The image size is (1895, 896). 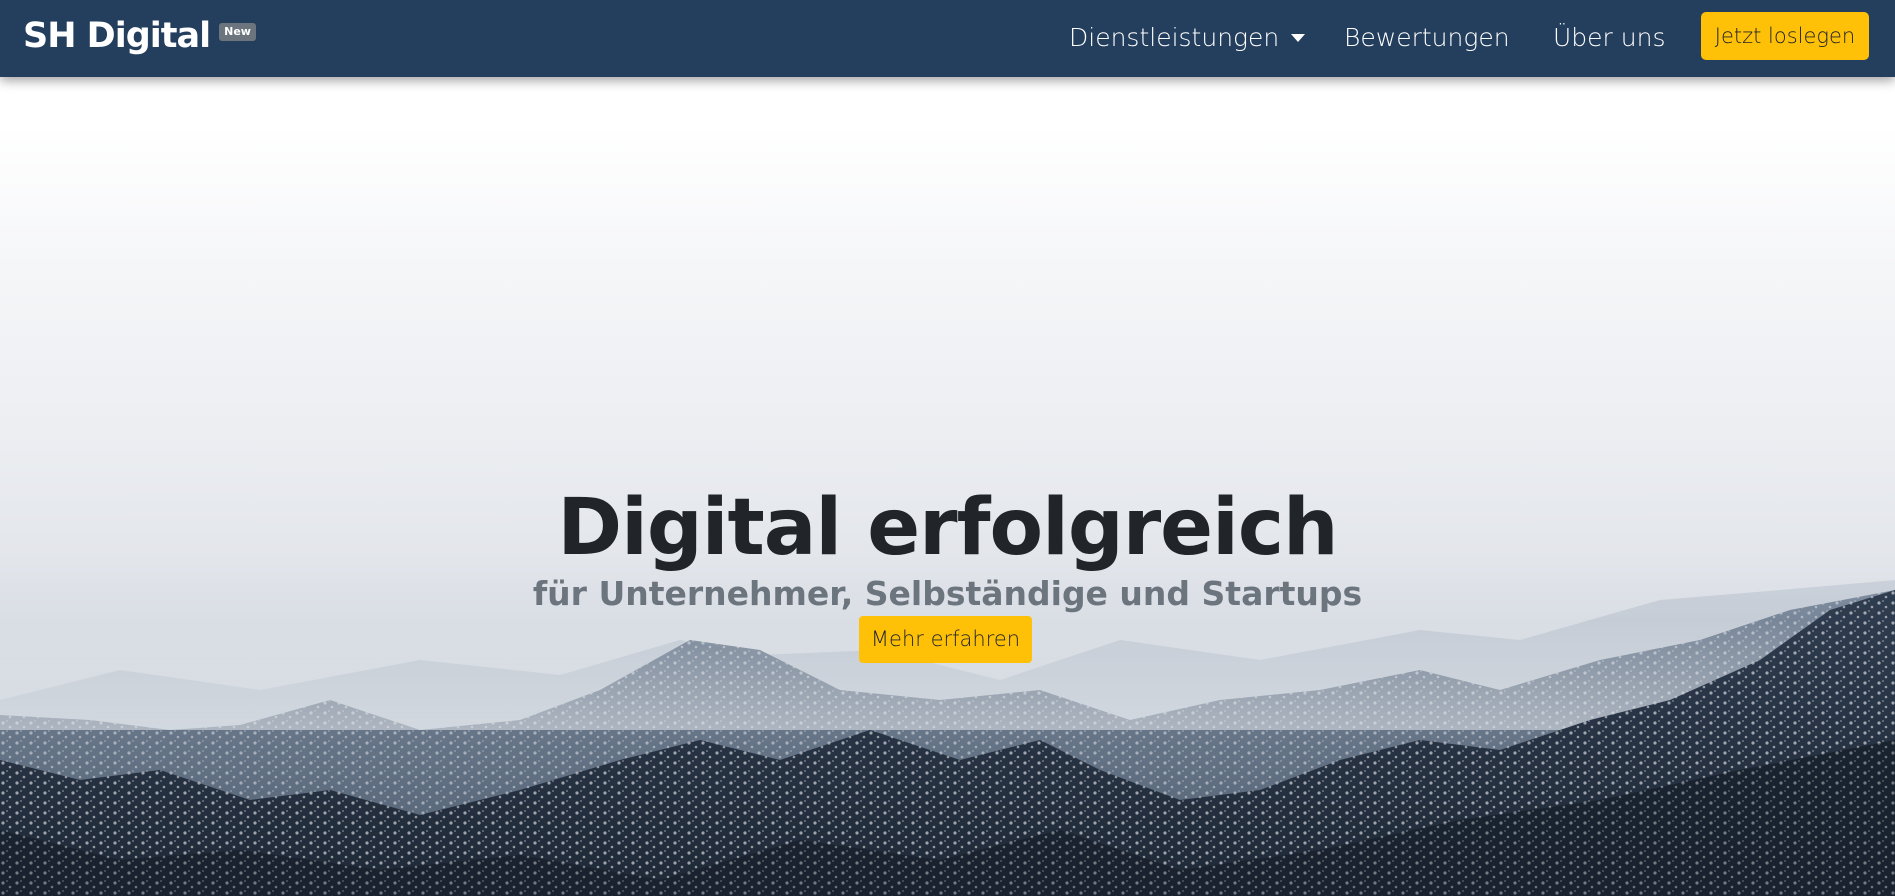 I want to click on new-badge: New, so click(x=237, y=32).